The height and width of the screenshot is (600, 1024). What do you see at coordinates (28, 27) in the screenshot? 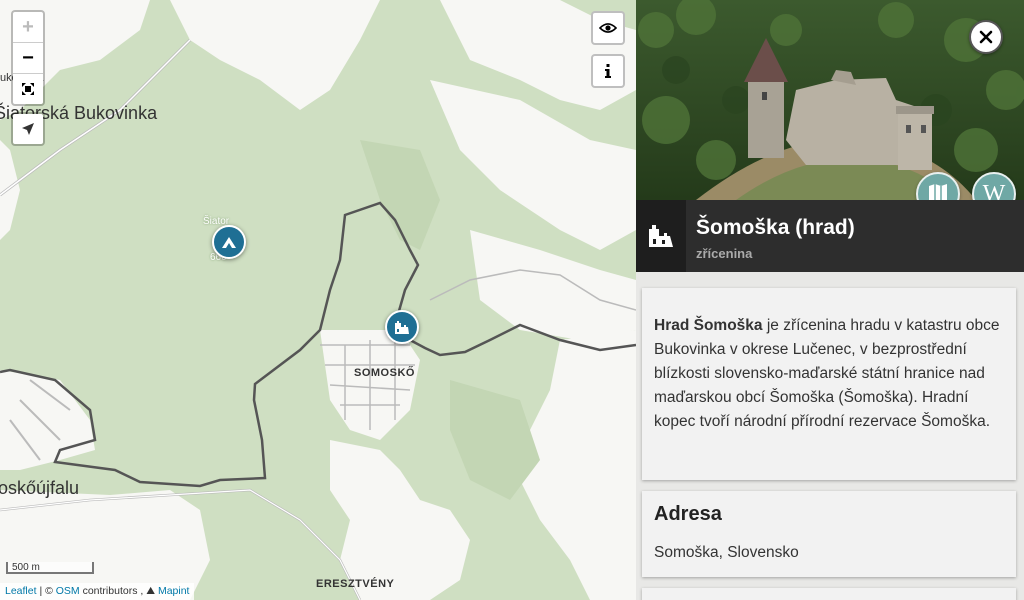
I see `zoom-in-button: +` at bounding box center [28, 27].